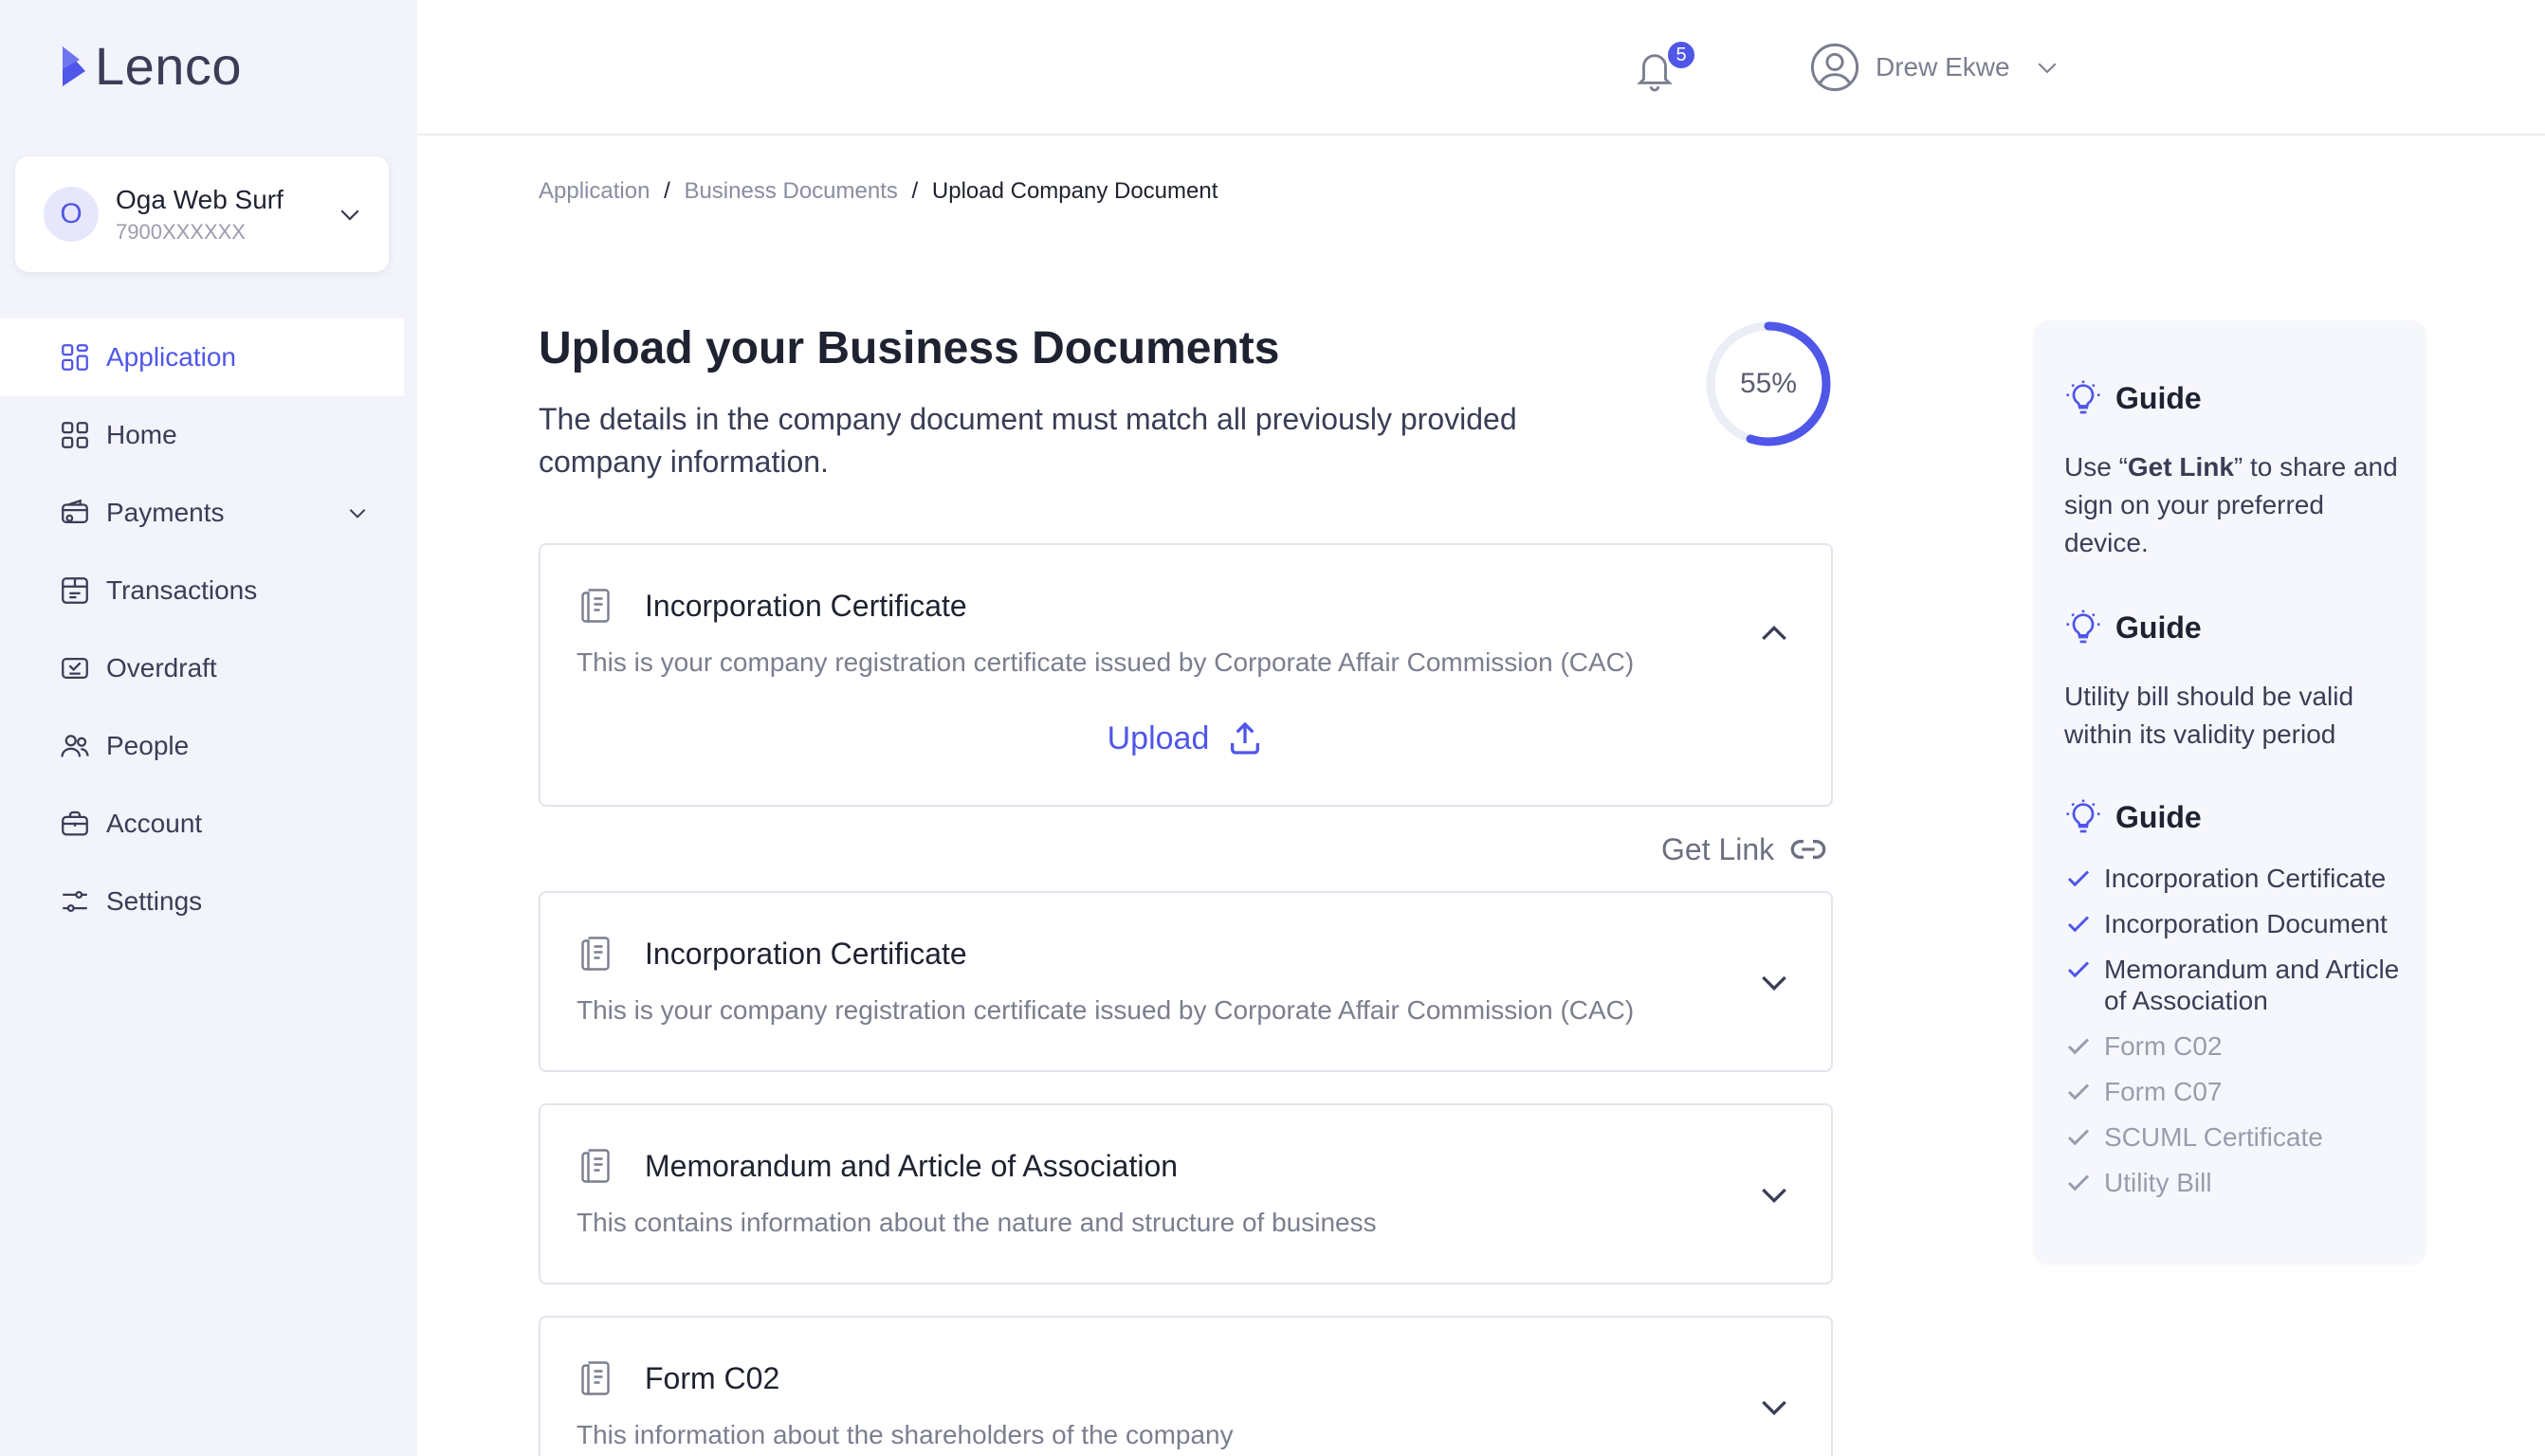  Describe the element at coordinates (1074, 191) in the screenshot. I see `breadcrumb-current: Upload Company Document` at that location.